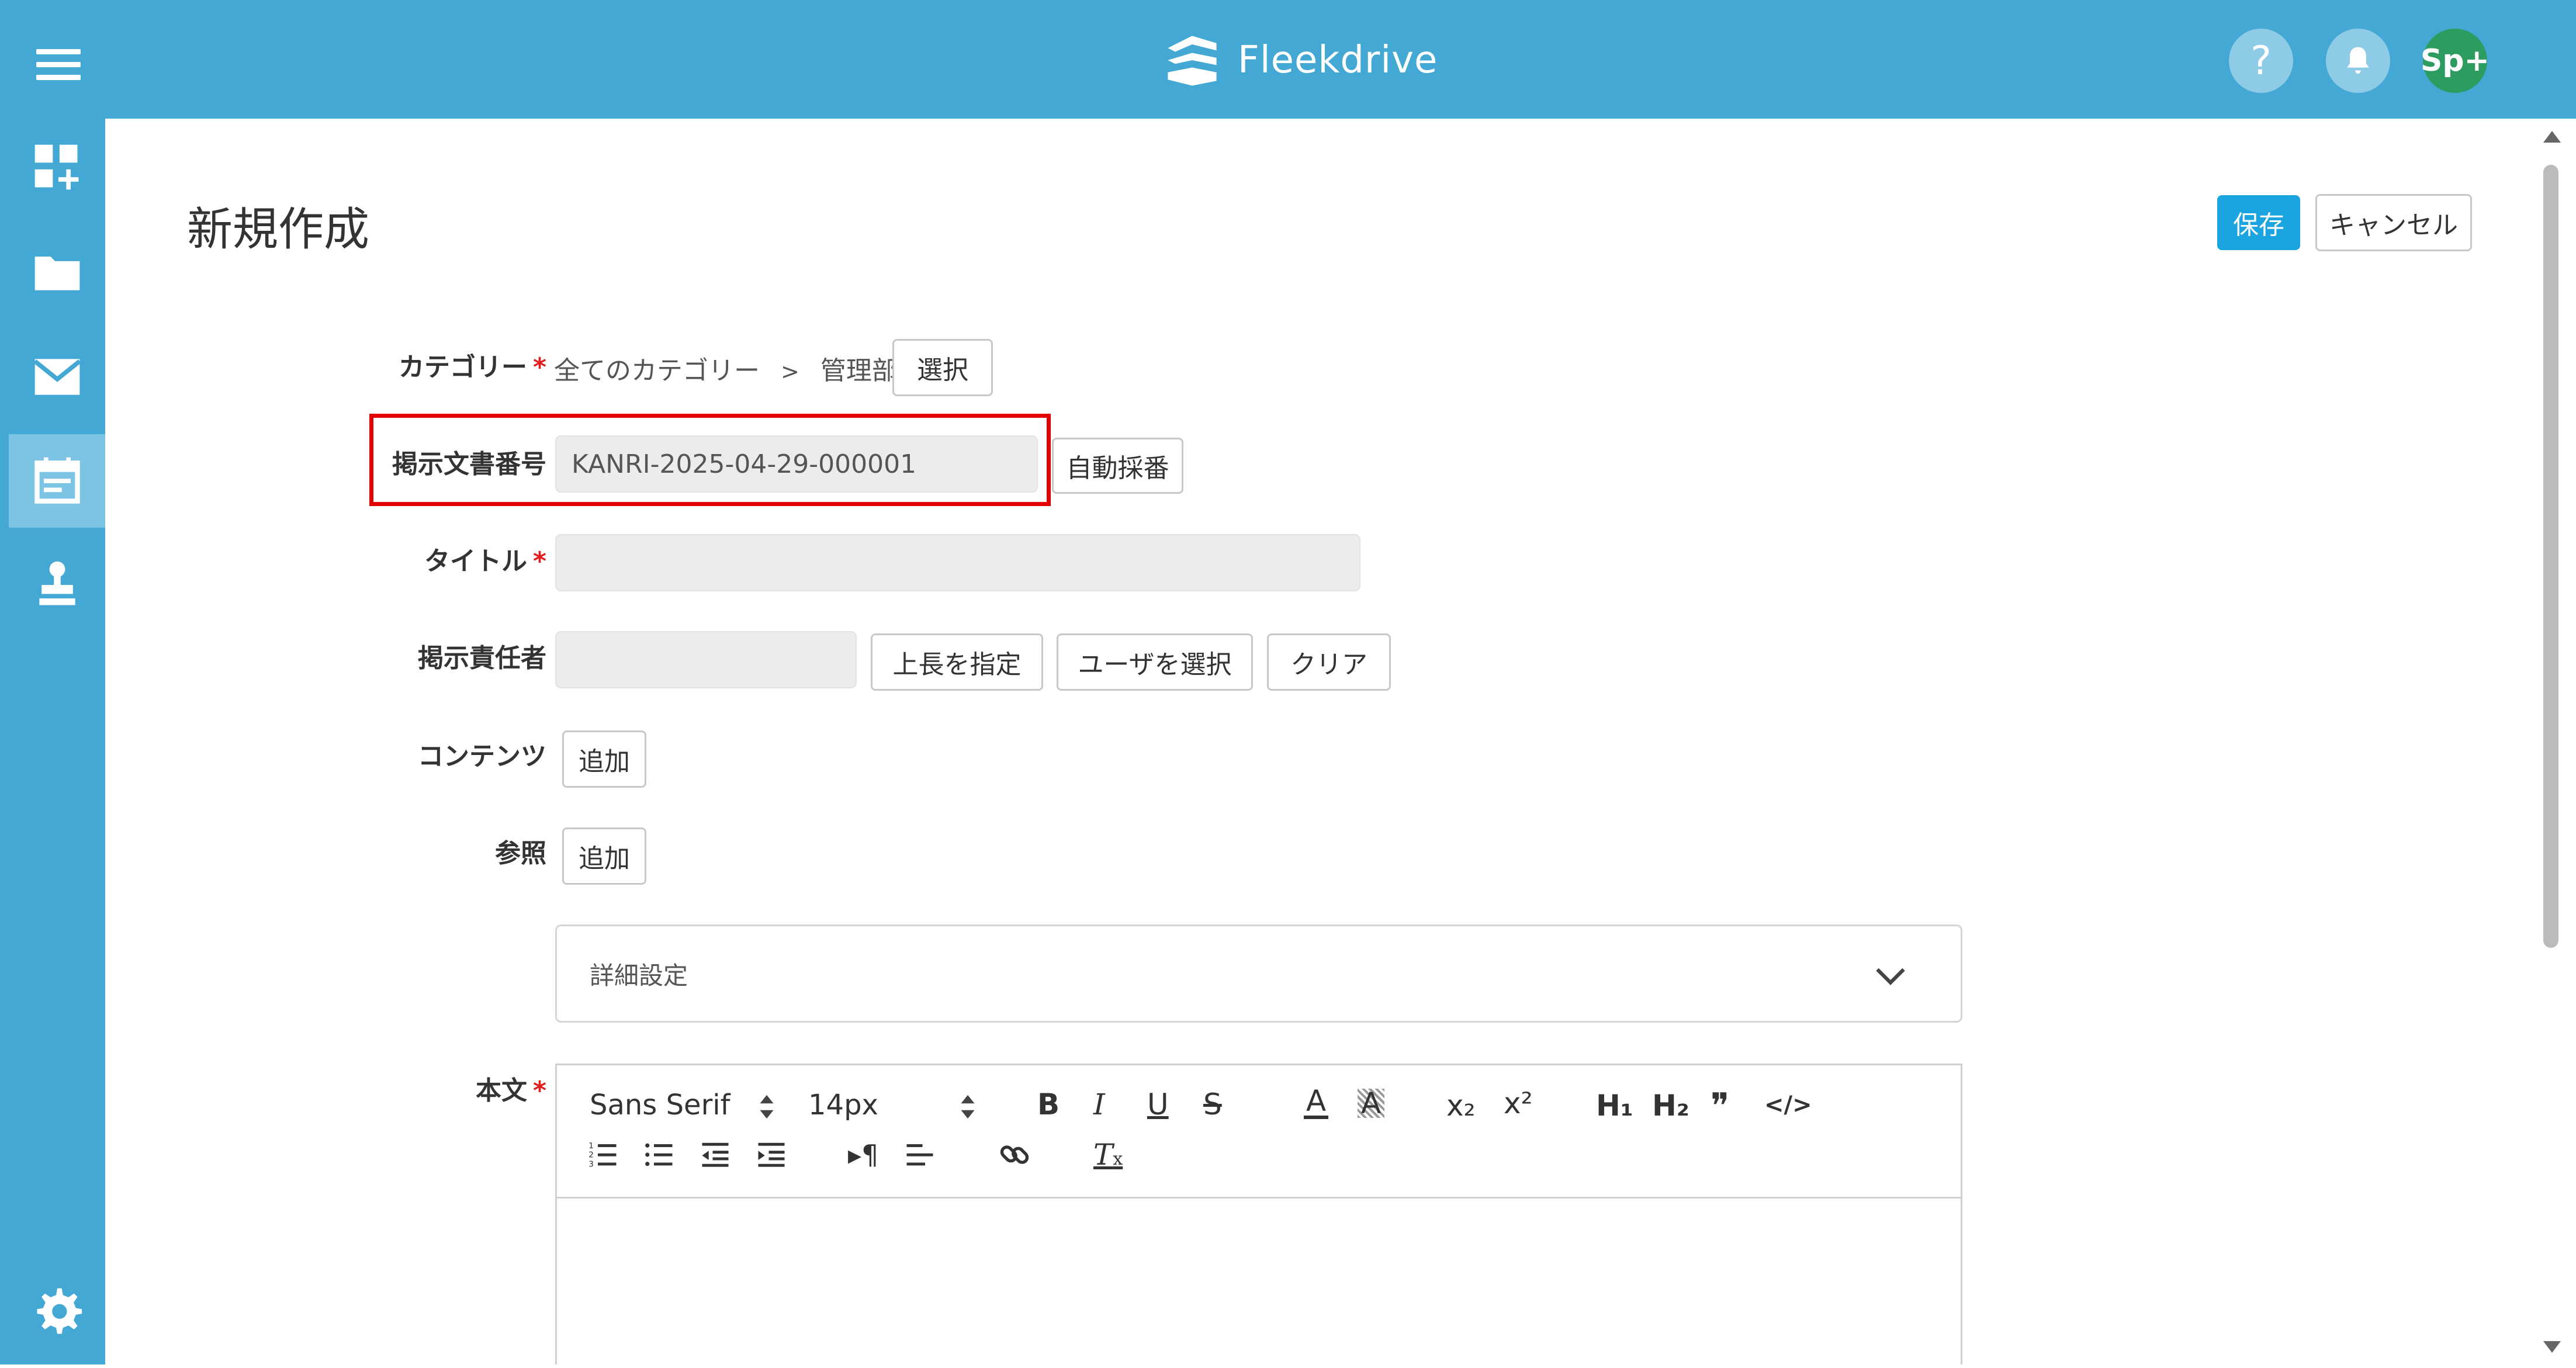  Describe the element at coordinates (482, 658) in the screenshot. I see `owner-label: 掲示責任者` at that location.